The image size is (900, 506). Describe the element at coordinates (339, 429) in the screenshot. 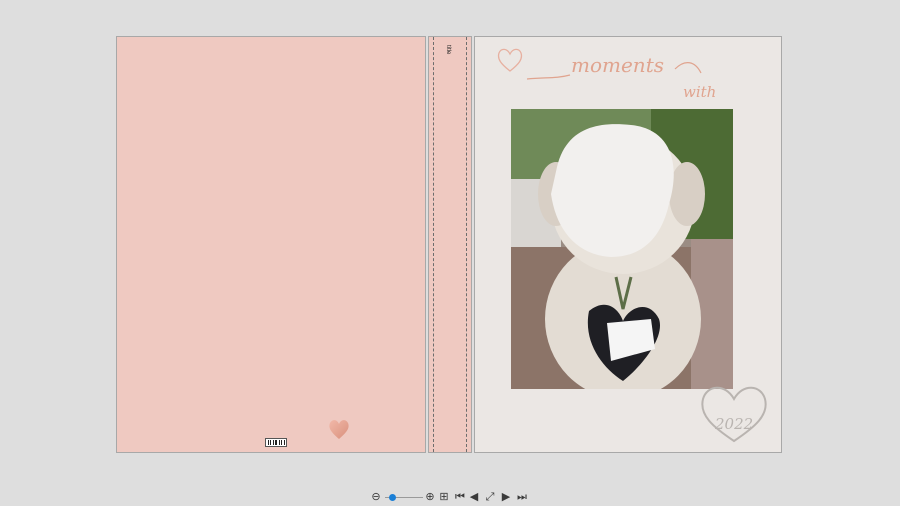

I see `heart-icon` at that location.